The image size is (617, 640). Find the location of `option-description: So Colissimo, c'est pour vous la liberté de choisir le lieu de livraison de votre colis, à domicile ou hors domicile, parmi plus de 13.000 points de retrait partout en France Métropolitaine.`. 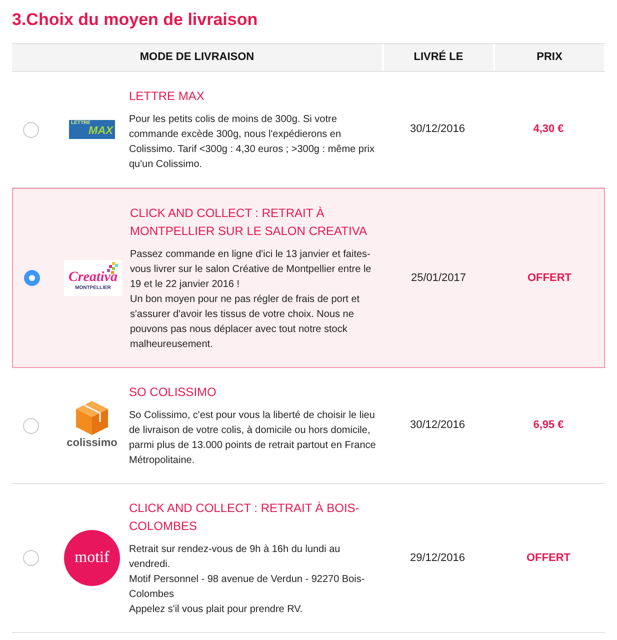

option-description: So Colissimo, c'est pour vous la liberté de choisir le lieu de livraison de votre colis, à domicile ou hors domicile, parmi plus de 13.000 points de retrait partout en France Métropolitaine. is located at coordinates (253, 438).